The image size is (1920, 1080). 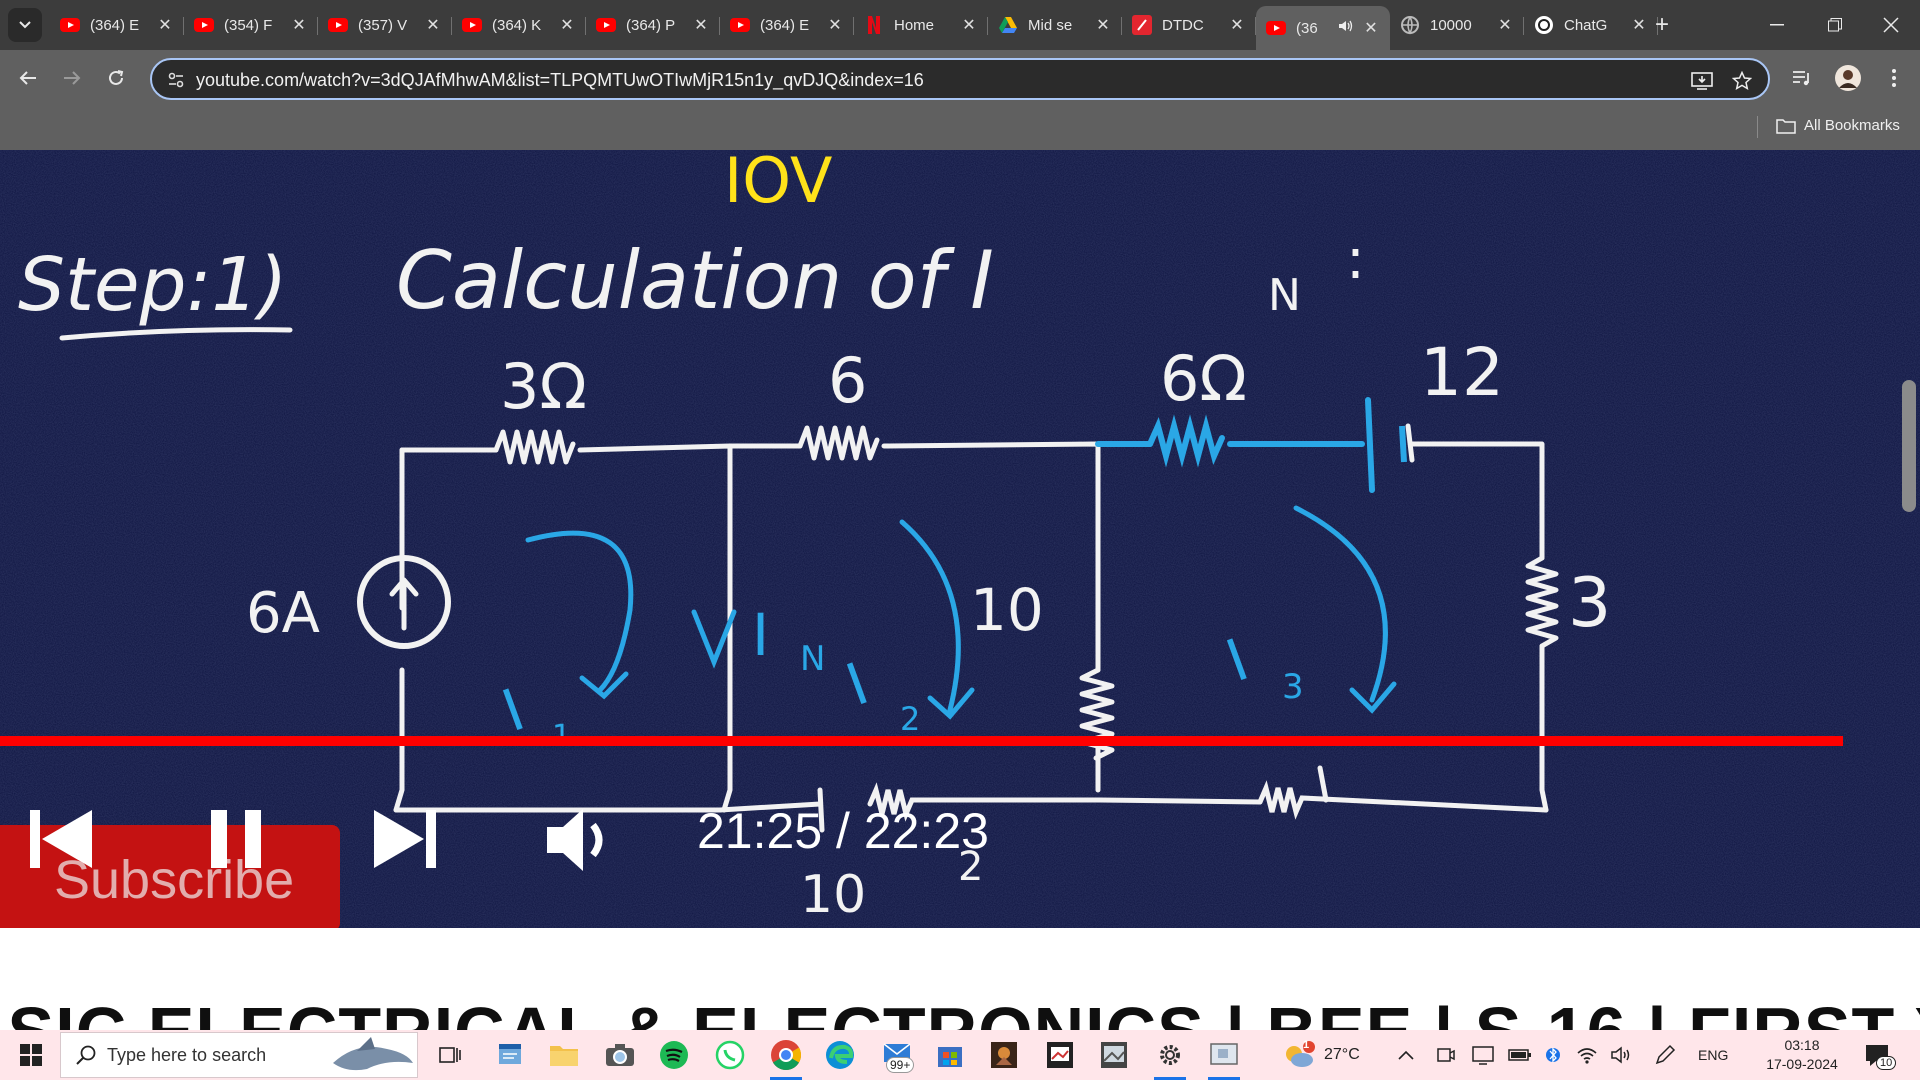 I want to click on reload-button, so click(x=116, y=78).